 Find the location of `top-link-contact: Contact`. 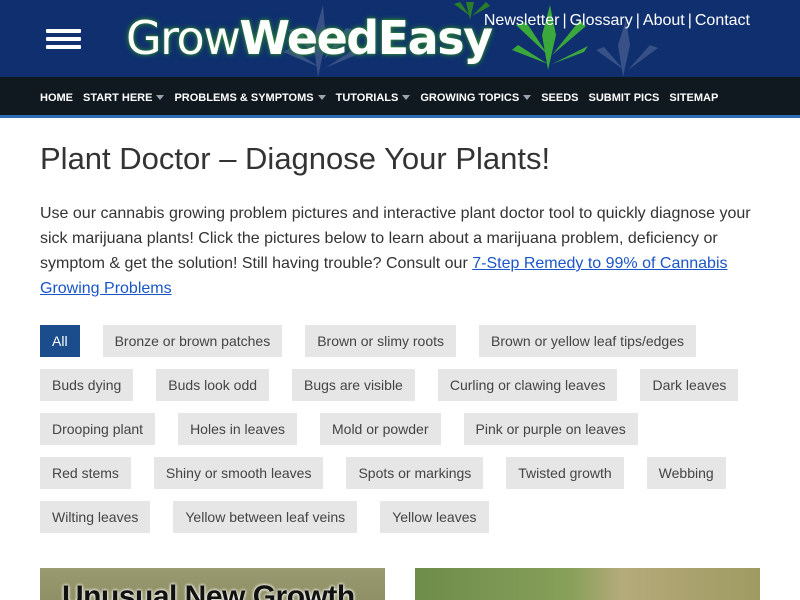

top-link-contact: Contact is located at coordinates (722, 20).